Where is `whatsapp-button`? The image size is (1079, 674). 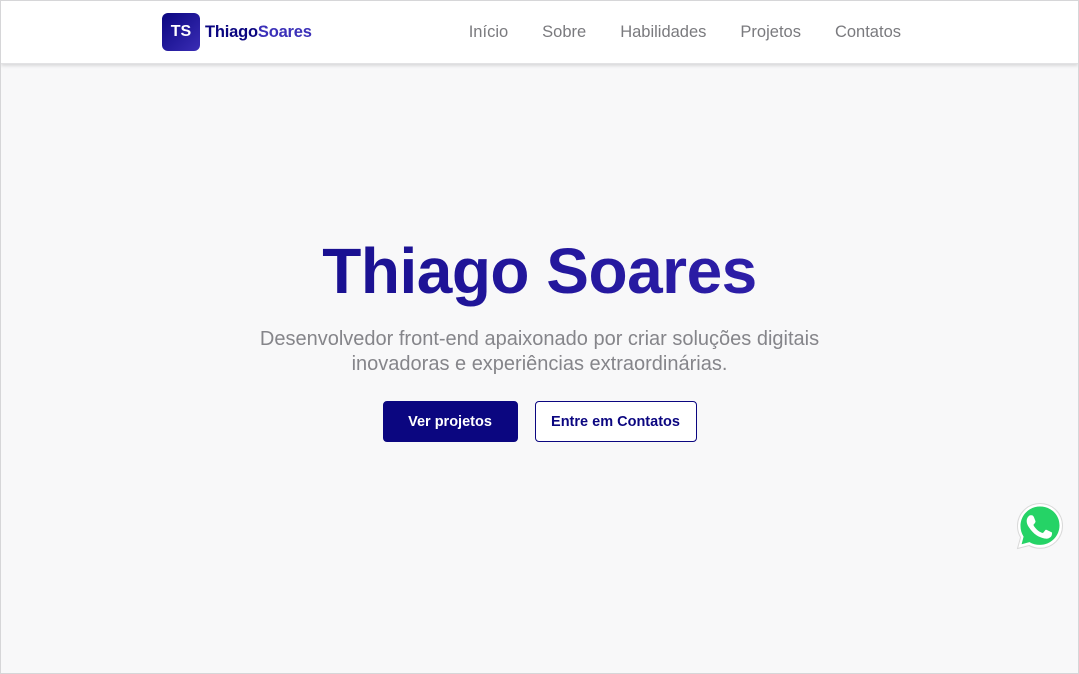
whatsapp-button is located at coordinates (1040, 526).